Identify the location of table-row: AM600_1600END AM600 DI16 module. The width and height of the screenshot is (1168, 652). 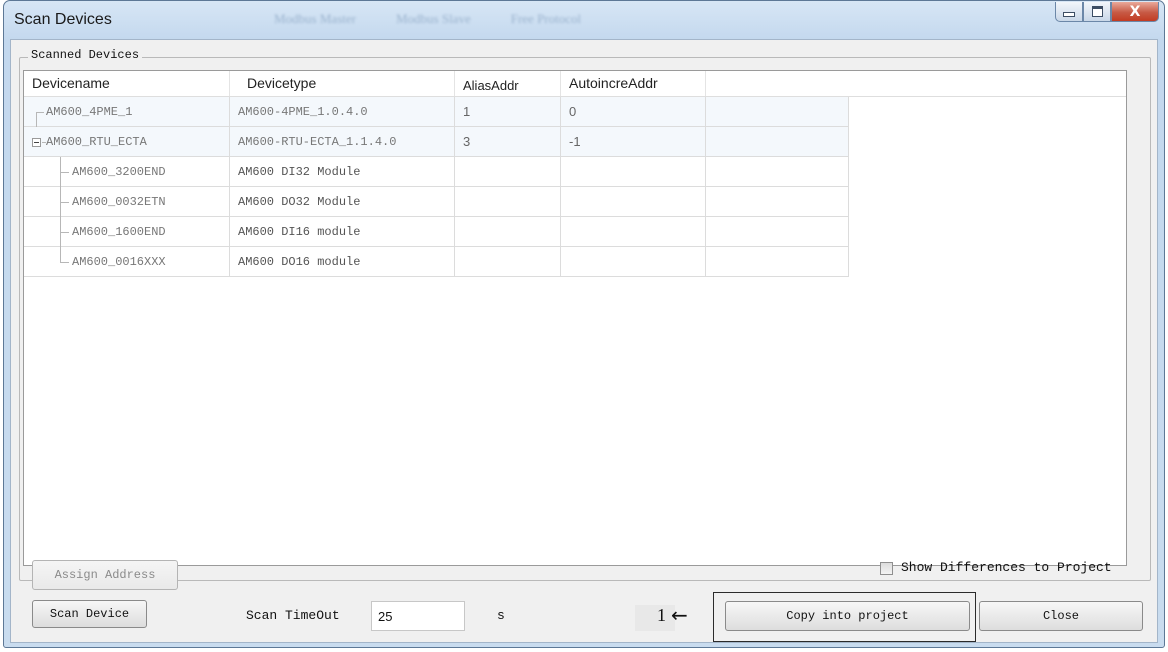
(436, 232).